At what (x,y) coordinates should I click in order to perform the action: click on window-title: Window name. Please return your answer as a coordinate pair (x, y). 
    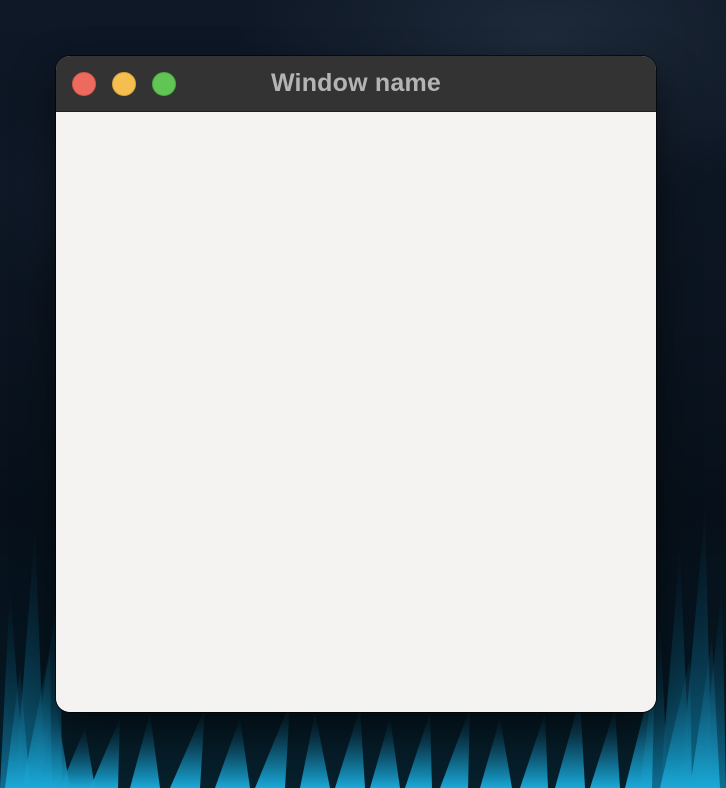
    Looking at the image, I should click on (356, 83).